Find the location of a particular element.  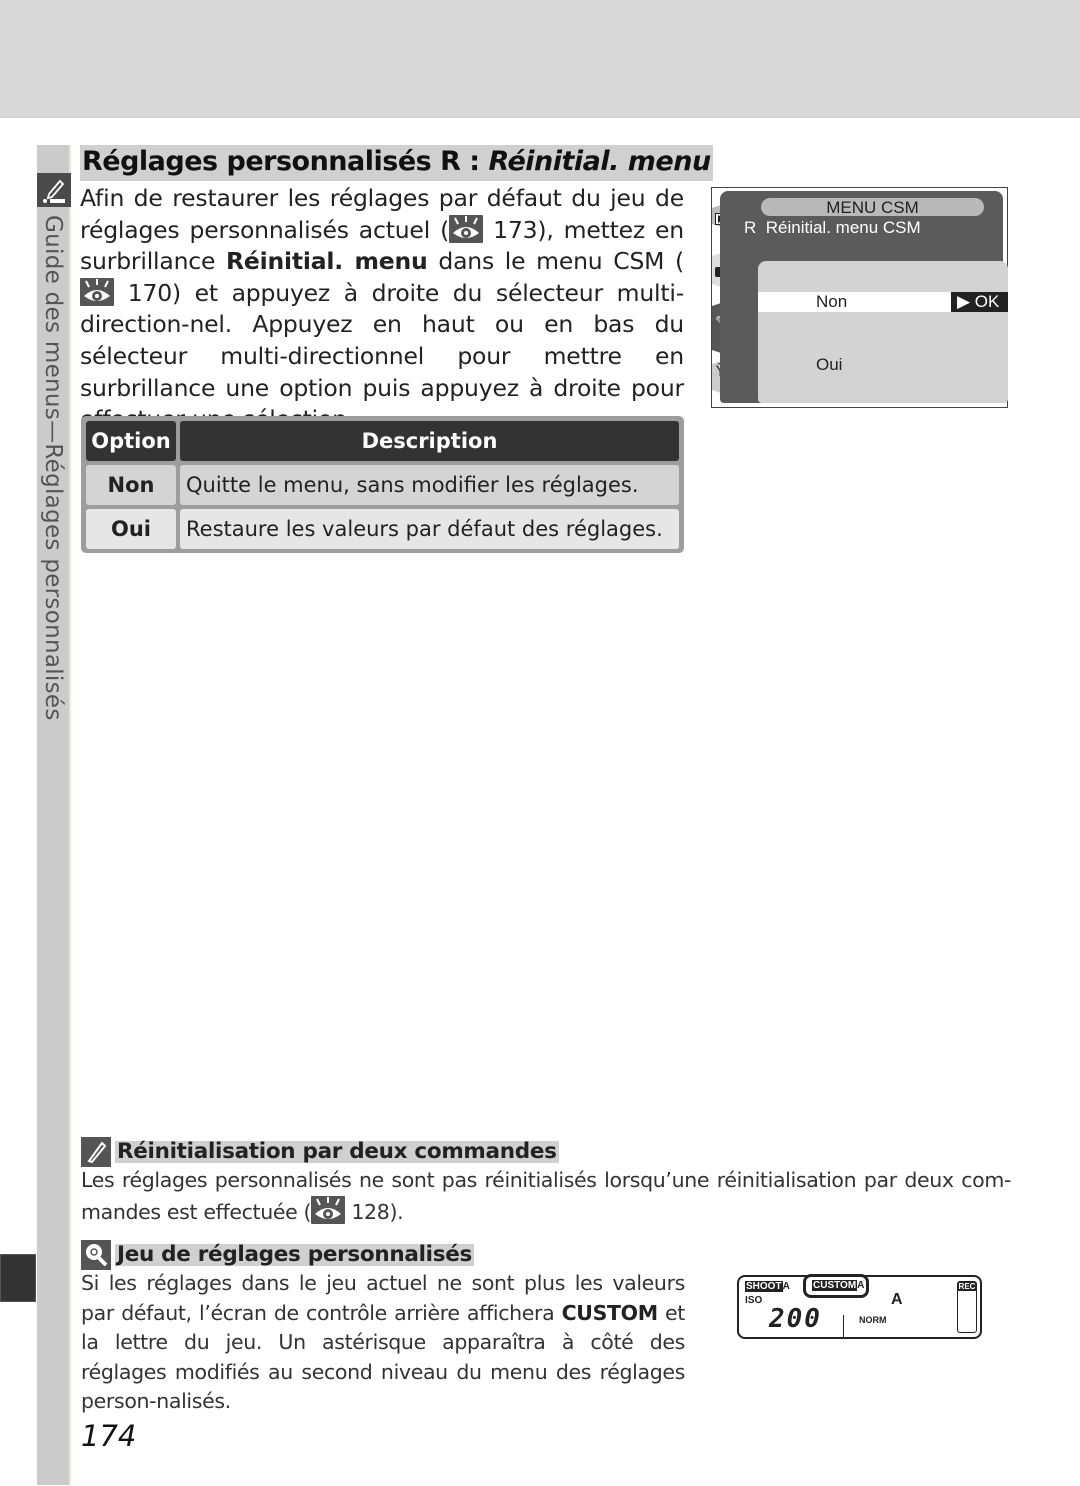

lcd-custom-bank: A is located at coordinates (861, 1285).